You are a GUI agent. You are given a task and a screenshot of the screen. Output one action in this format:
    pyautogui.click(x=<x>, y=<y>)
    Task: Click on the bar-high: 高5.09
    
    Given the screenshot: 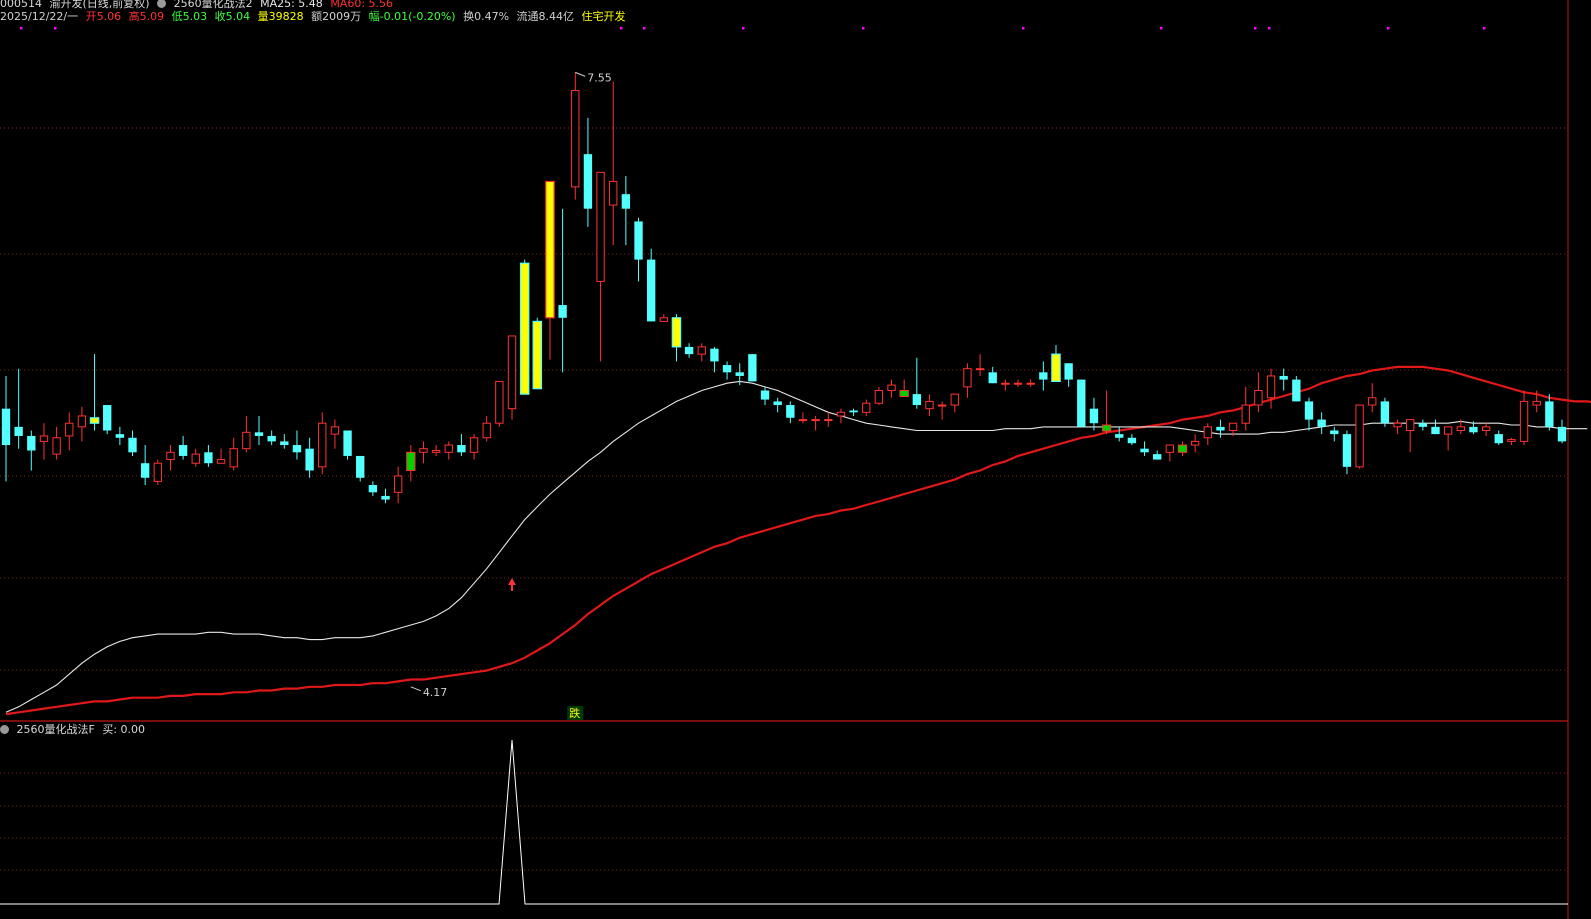 What is the action you would take?
    pyautogui.click(x=146, y=16)
    